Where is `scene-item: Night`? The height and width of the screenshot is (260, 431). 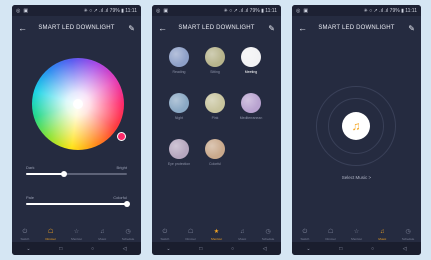 scene-item: Night is located at coordinates (179, 106).